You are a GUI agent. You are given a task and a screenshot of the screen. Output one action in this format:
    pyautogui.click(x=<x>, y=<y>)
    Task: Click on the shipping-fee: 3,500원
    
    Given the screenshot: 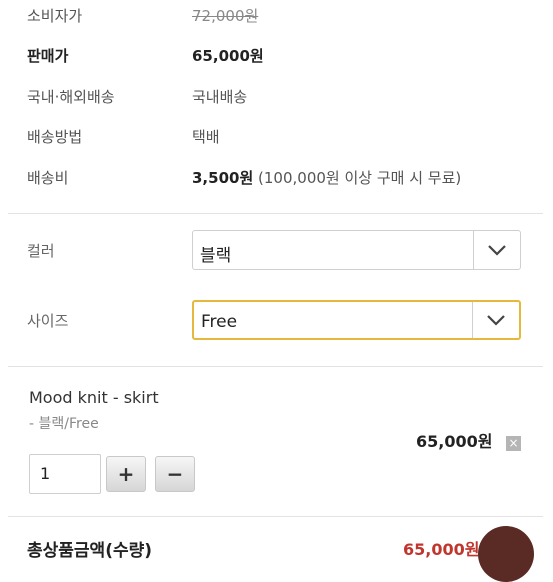 What is the action you would take?
    pyautogui.click(x=223, y=178)
    